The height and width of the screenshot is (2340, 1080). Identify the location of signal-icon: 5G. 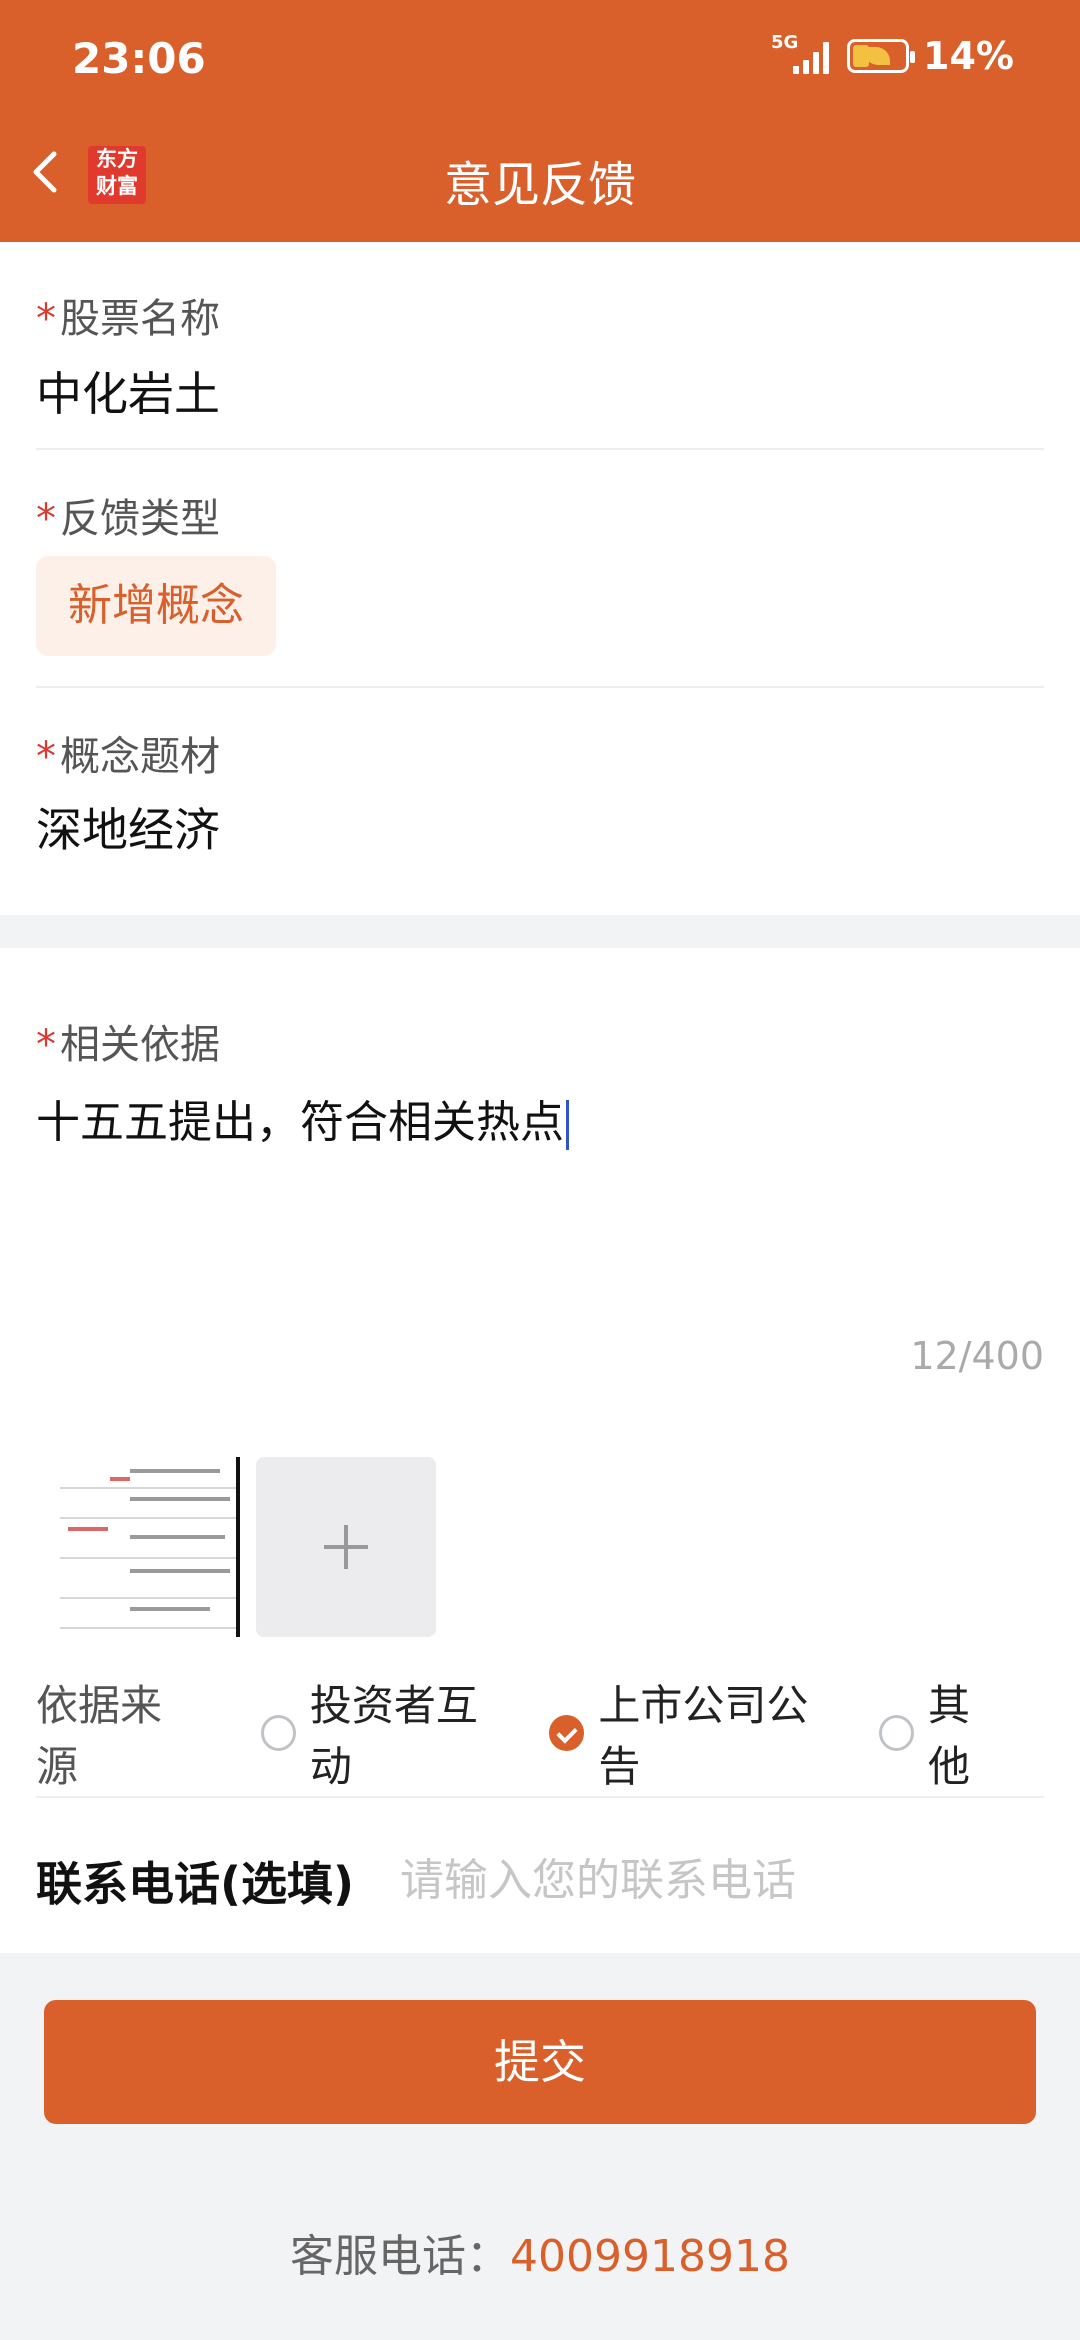
(802, 56).